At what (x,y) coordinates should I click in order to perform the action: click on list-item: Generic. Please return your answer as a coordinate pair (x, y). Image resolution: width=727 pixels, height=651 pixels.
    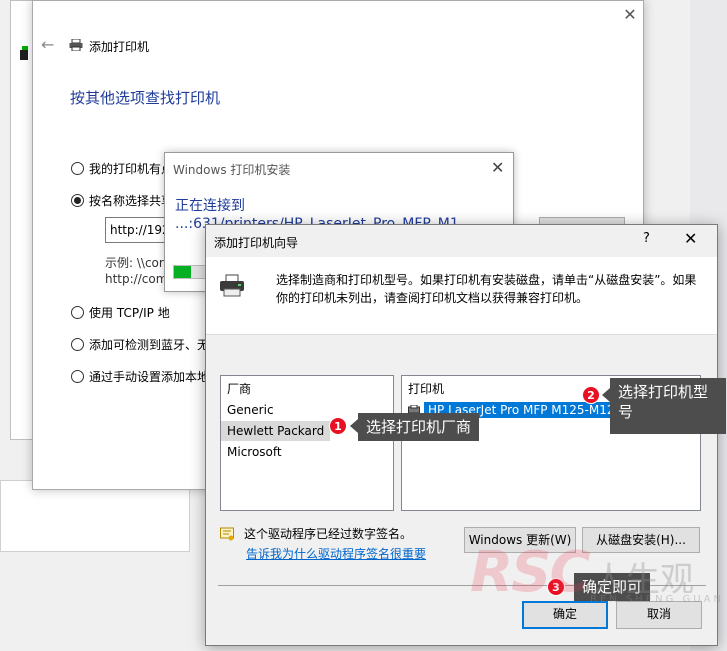
    Looking at the image, I should click on (250, 410).